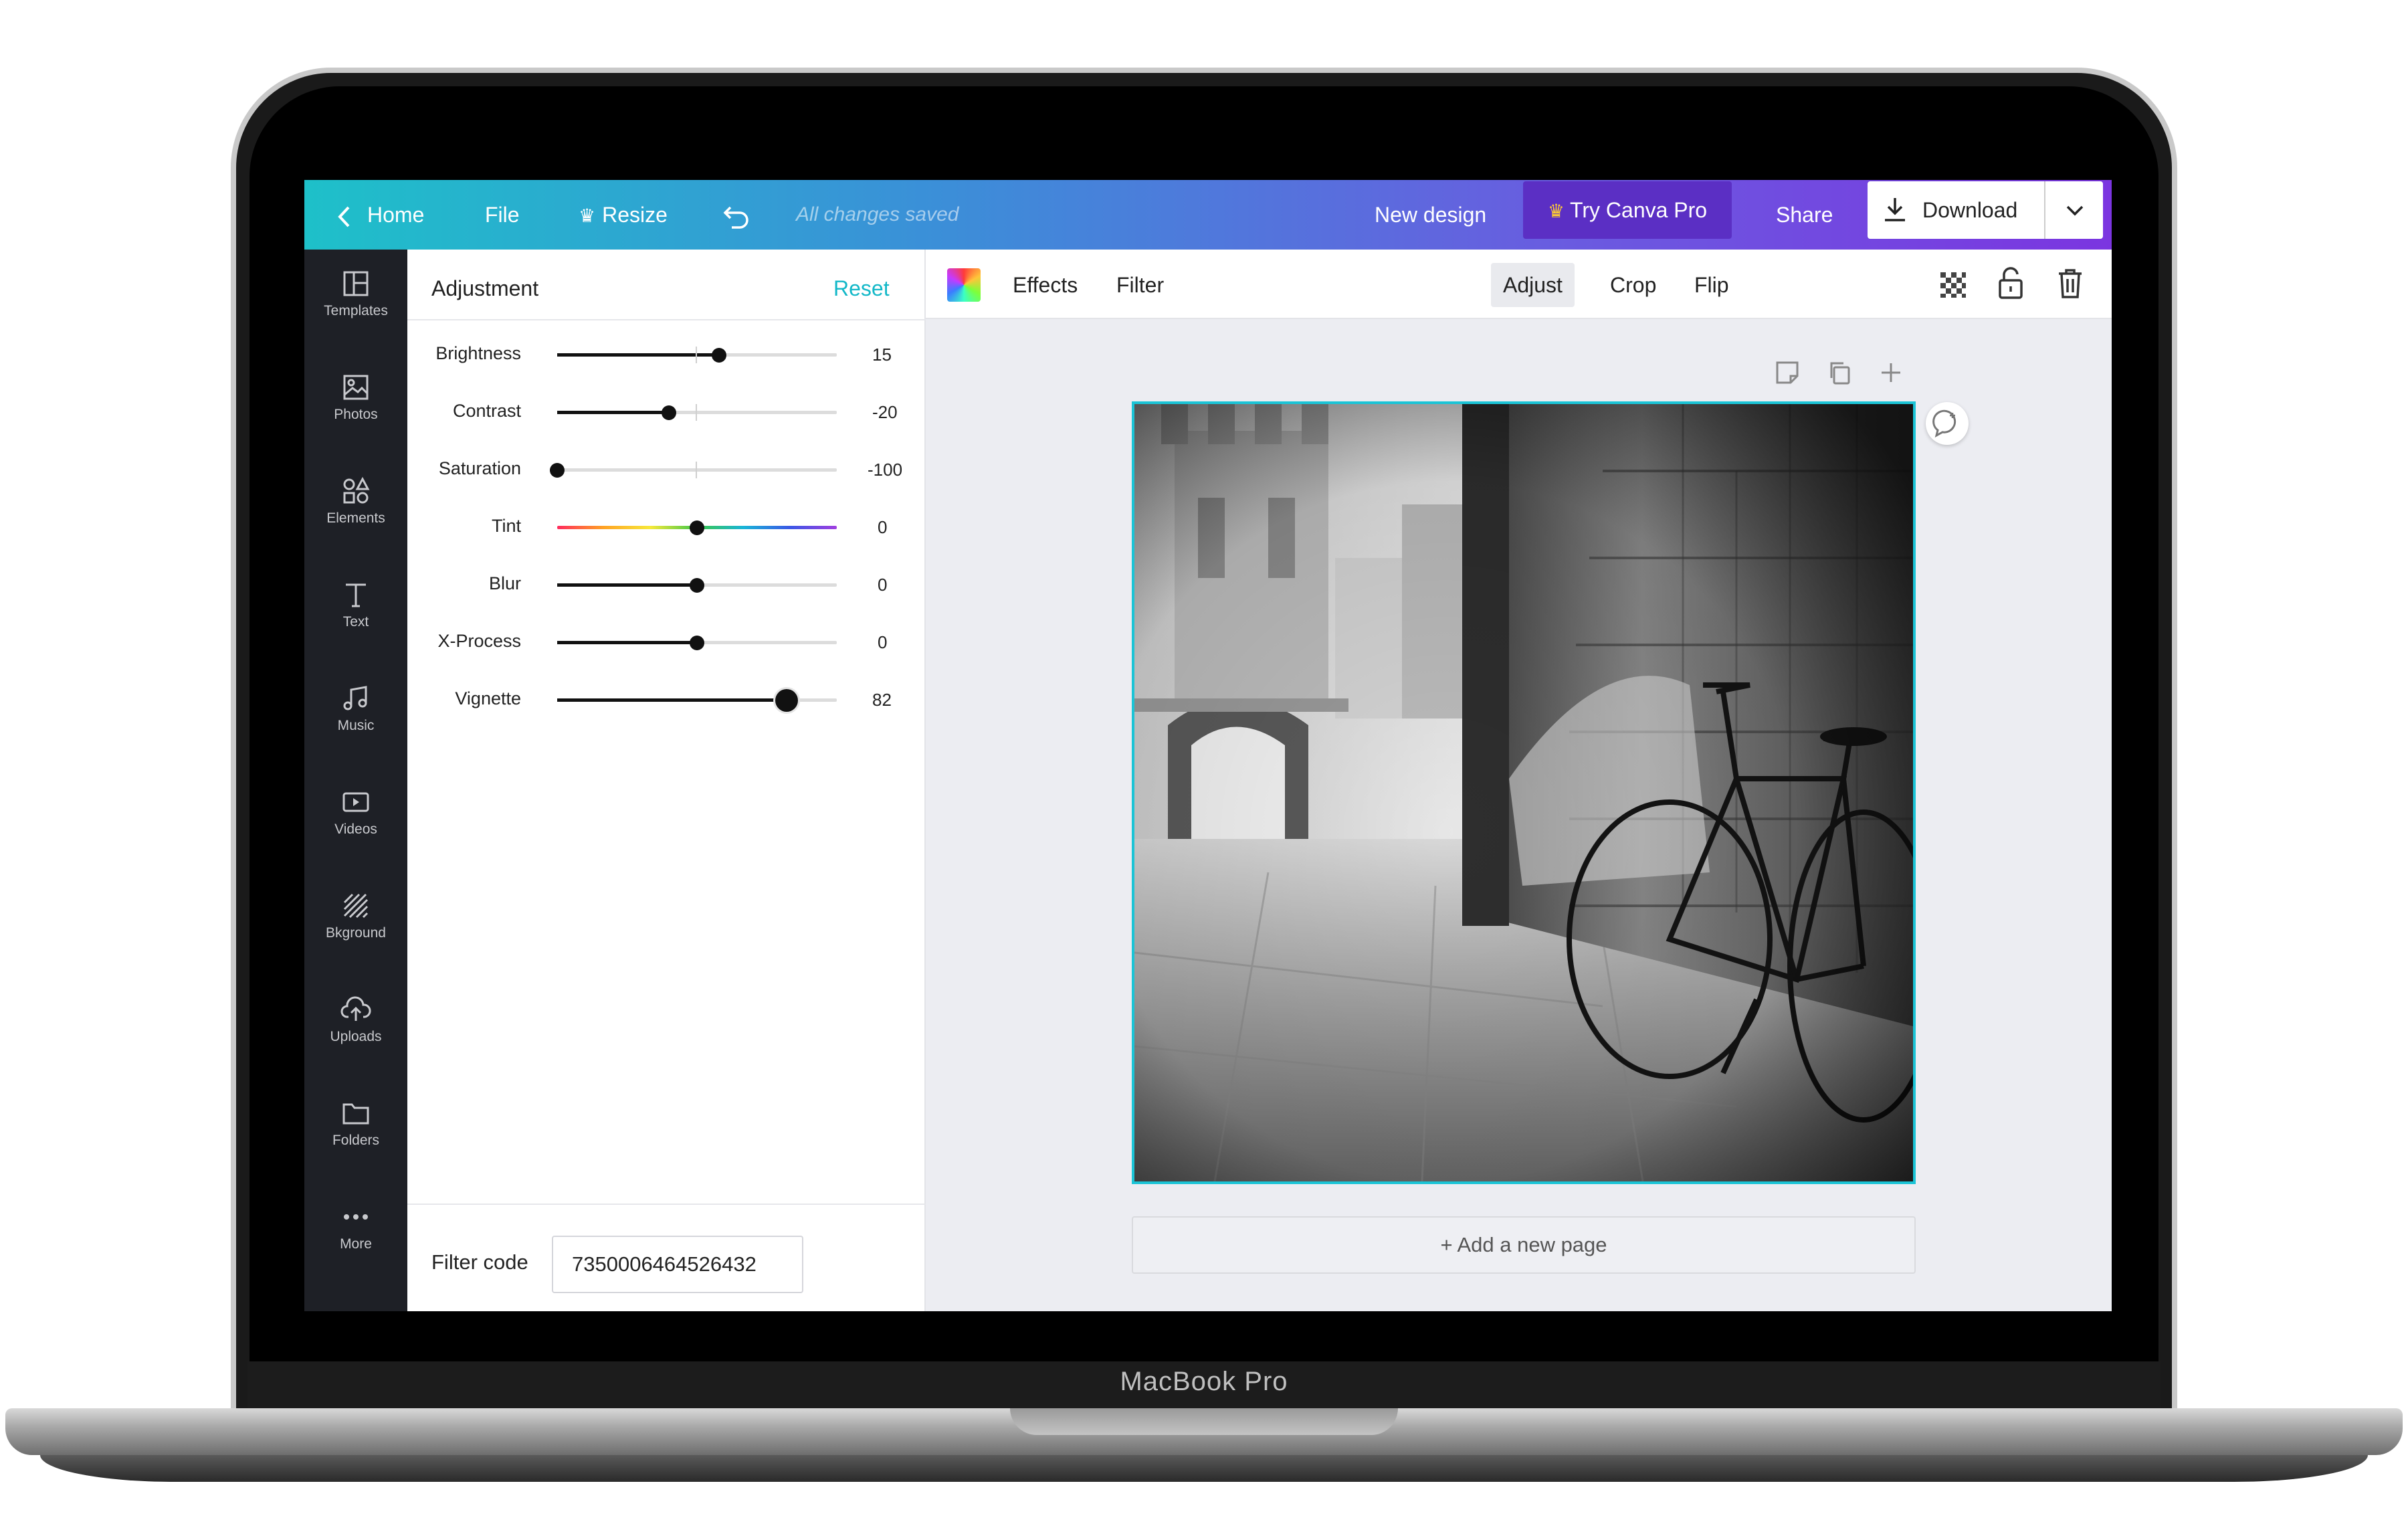 The image size is (2408, 1532). I want to click on sidebar-label: Templates, so click(356, 310).